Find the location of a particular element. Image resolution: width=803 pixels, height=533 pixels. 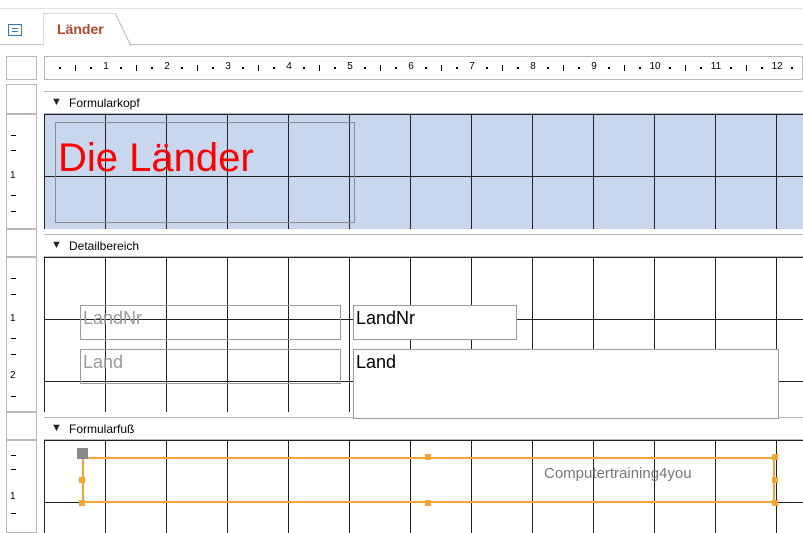

ruler-number: 10 is located at coordinates (655, 66).